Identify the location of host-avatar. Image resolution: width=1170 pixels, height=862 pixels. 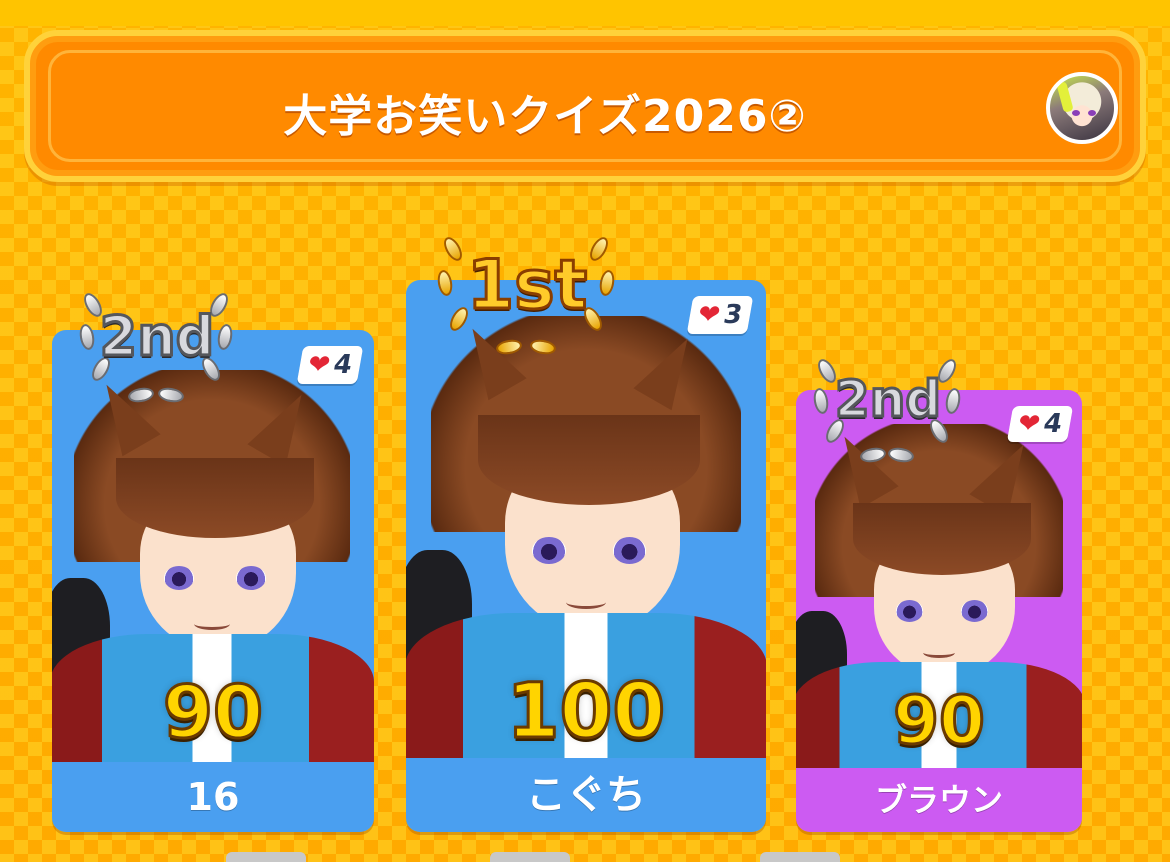
(1082, 108).